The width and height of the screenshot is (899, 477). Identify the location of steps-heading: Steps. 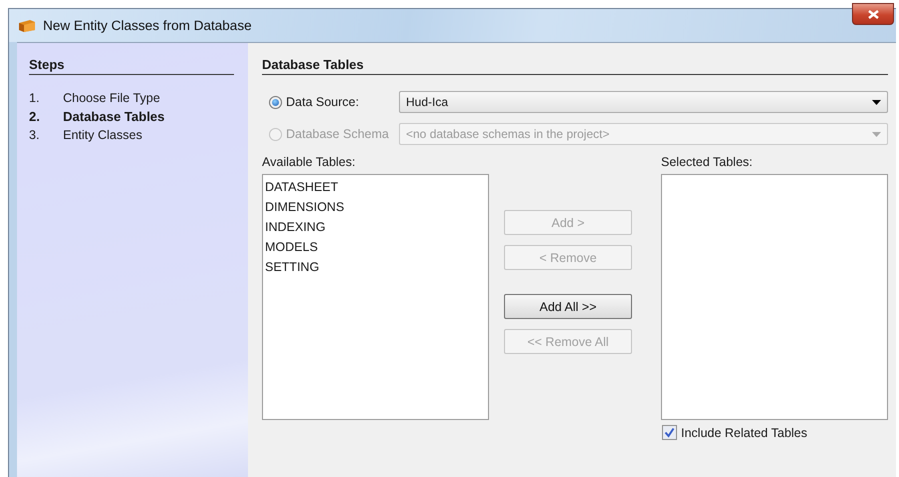
(131, 66).